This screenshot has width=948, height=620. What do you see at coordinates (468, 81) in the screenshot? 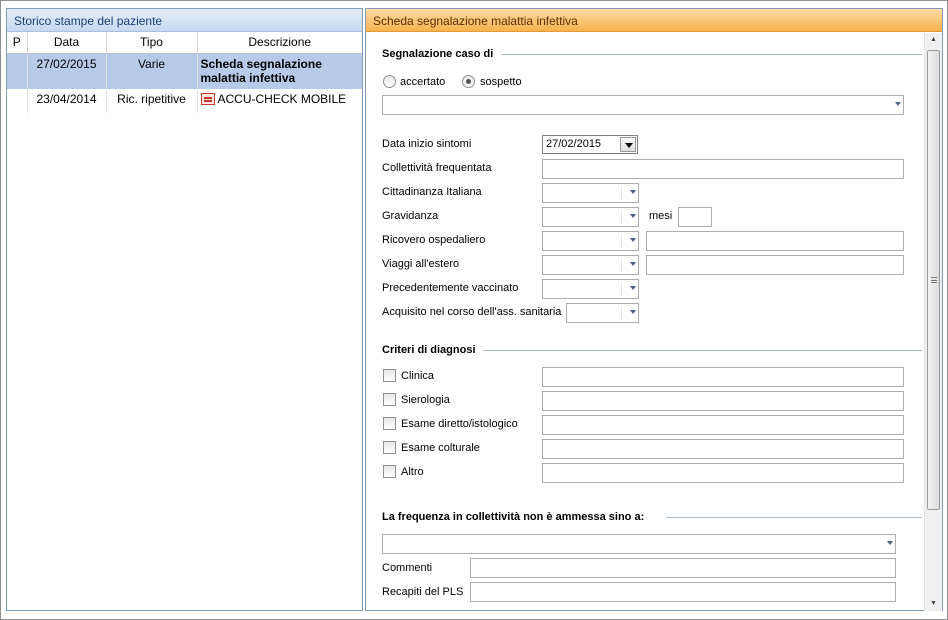
I see `radio-sospetto` at bounding box center [468, 81].